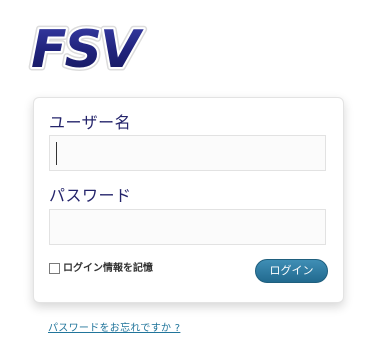 The height and width of the screenshot is (343, 370). I want to click on password-label: パスワード, so click(90, 195).